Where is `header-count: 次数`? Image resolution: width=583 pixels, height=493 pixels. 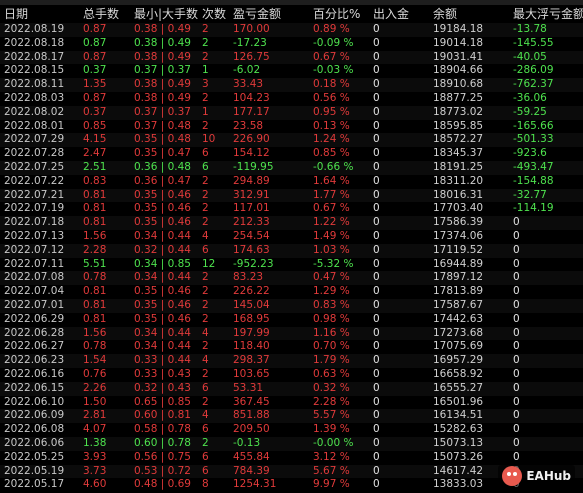
header-count: 次数 is located at coordinates (214, 14).